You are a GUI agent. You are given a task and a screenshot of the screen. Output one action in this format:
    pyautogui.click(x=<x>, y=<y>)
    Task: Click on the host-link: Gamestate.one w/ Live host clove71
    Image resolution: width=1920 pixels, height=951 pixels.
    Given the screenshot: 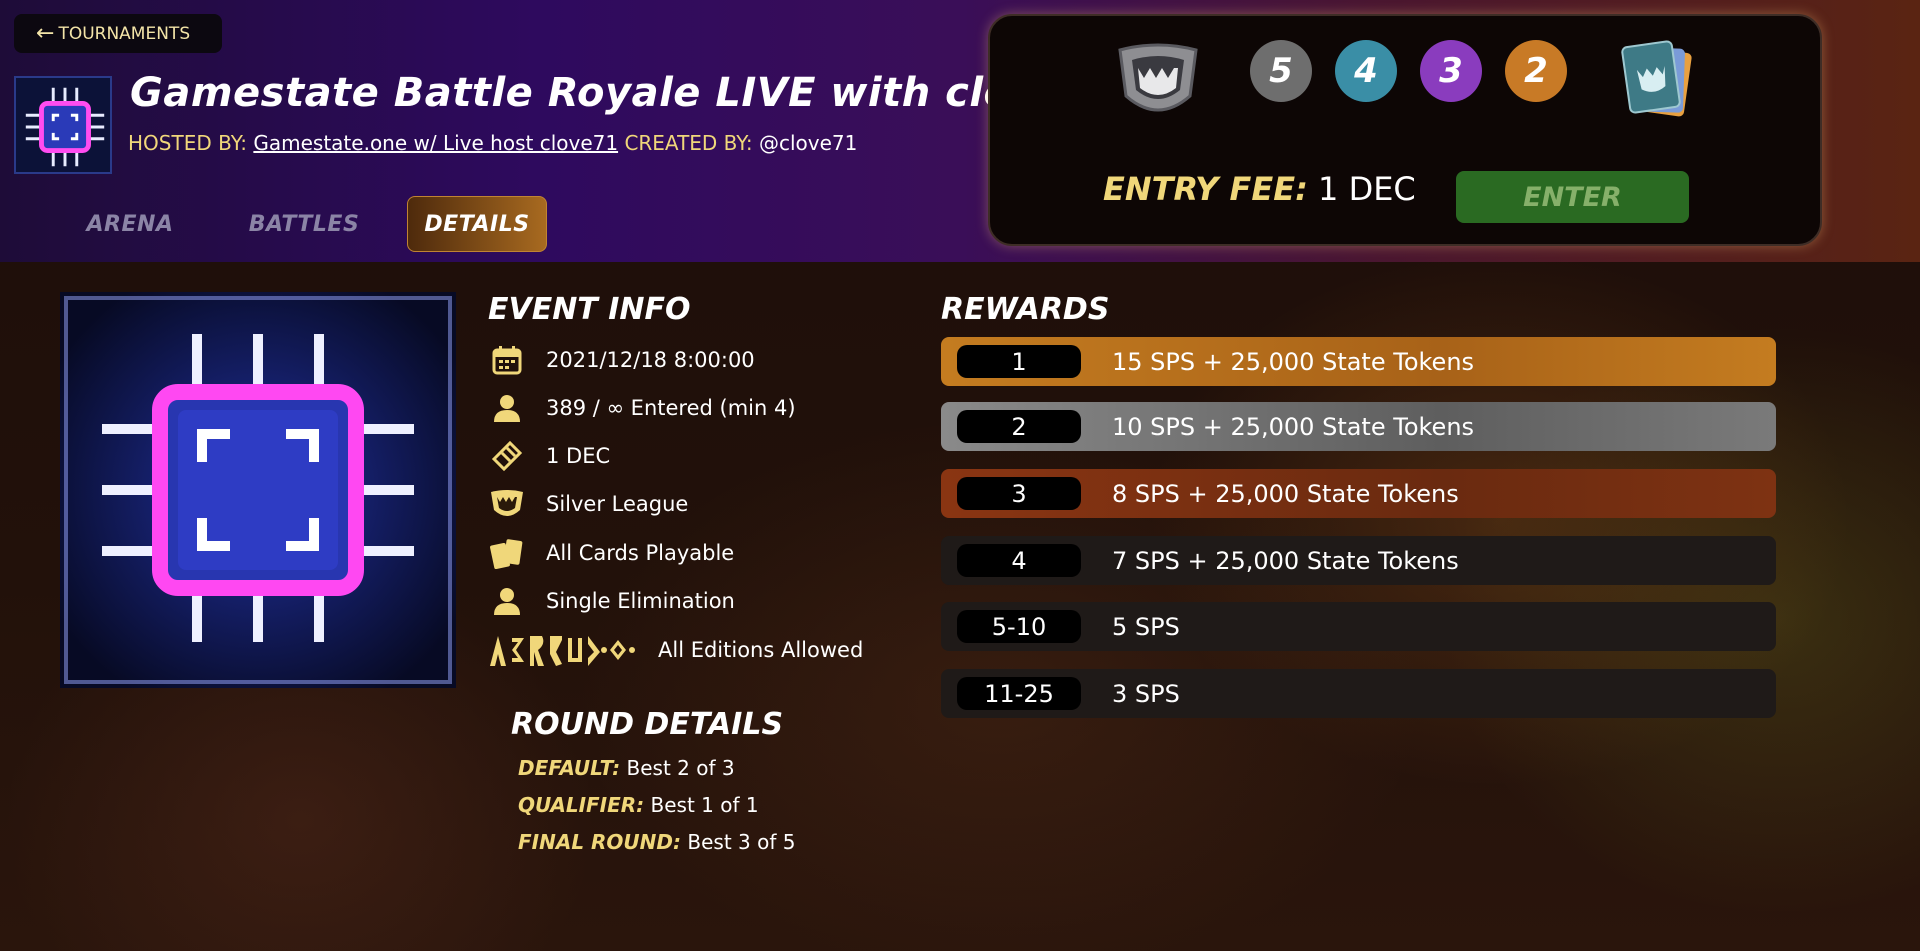 What is the action you would take?
    pyautogui.click(x=435, y=143)
    